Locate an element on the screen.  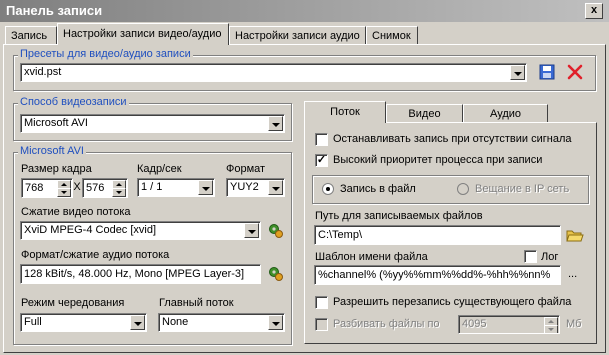
video-codec-value: XviD MPEG-4 Codec [xvid] is located at coordinates (90, 230).